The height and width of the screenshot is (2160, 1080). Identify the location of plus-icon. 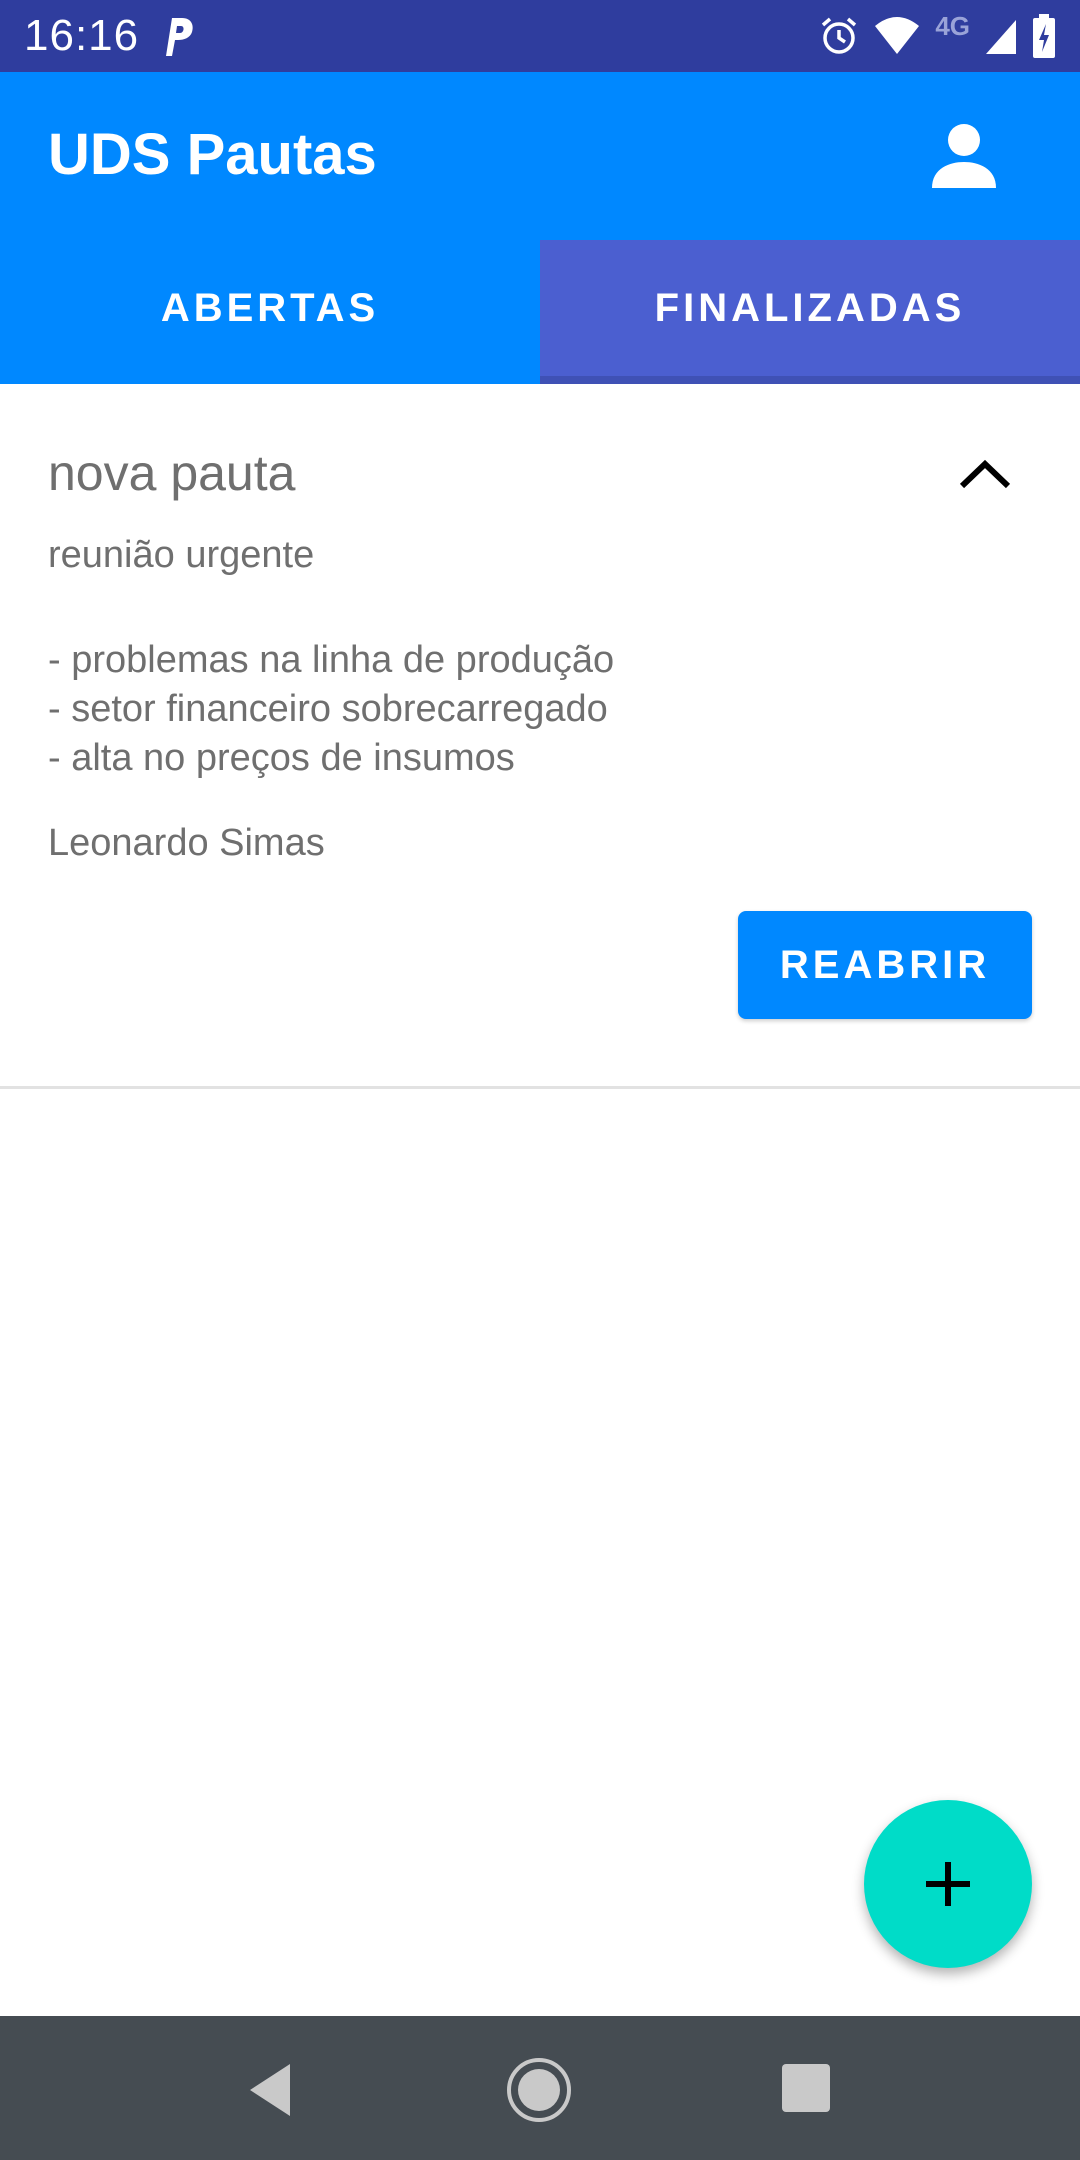
(948, 1884).